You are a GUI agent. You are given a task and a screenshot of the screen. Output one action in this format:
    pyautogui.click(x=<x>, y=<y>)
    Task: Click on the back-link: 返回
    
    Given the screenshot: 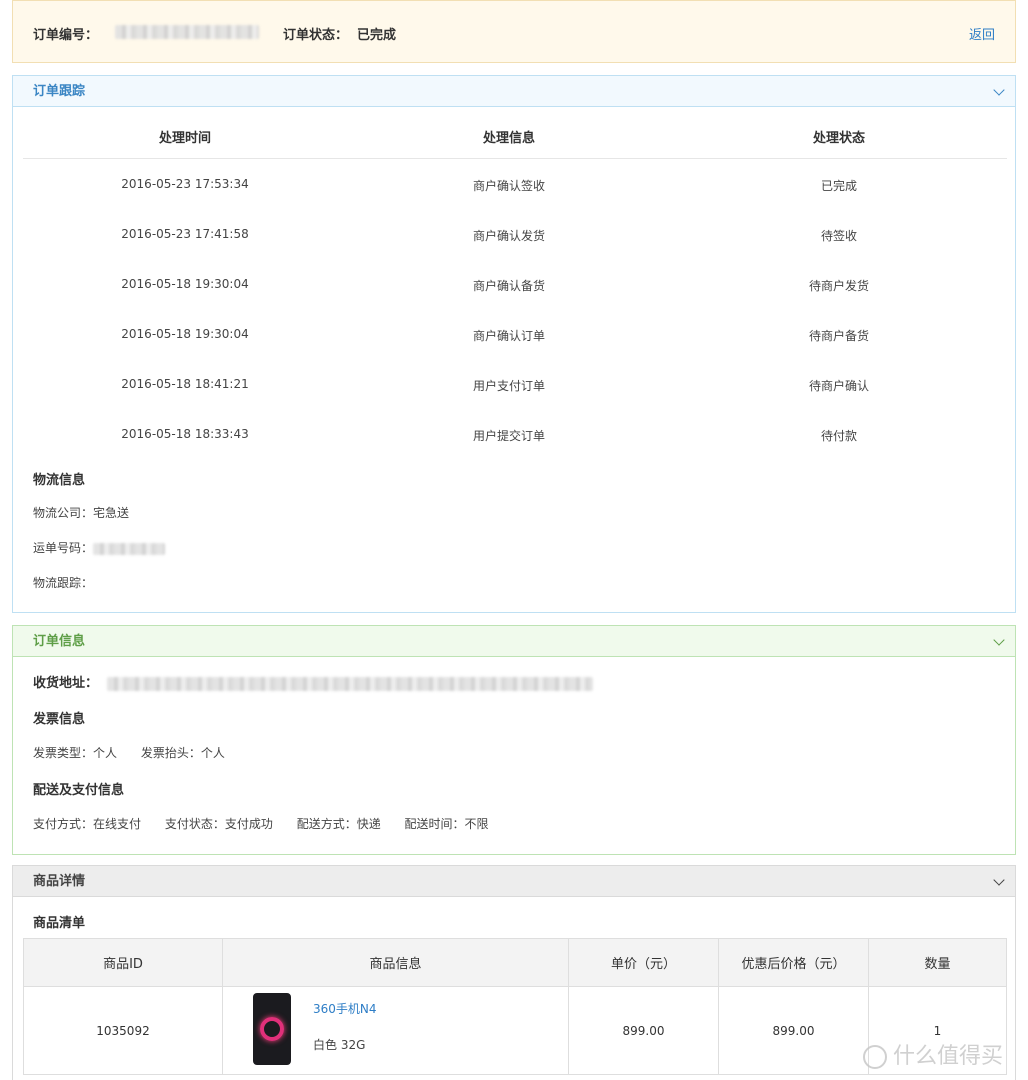 What is the action you would take?
    pyautogui.click(x=982, y=33)
    